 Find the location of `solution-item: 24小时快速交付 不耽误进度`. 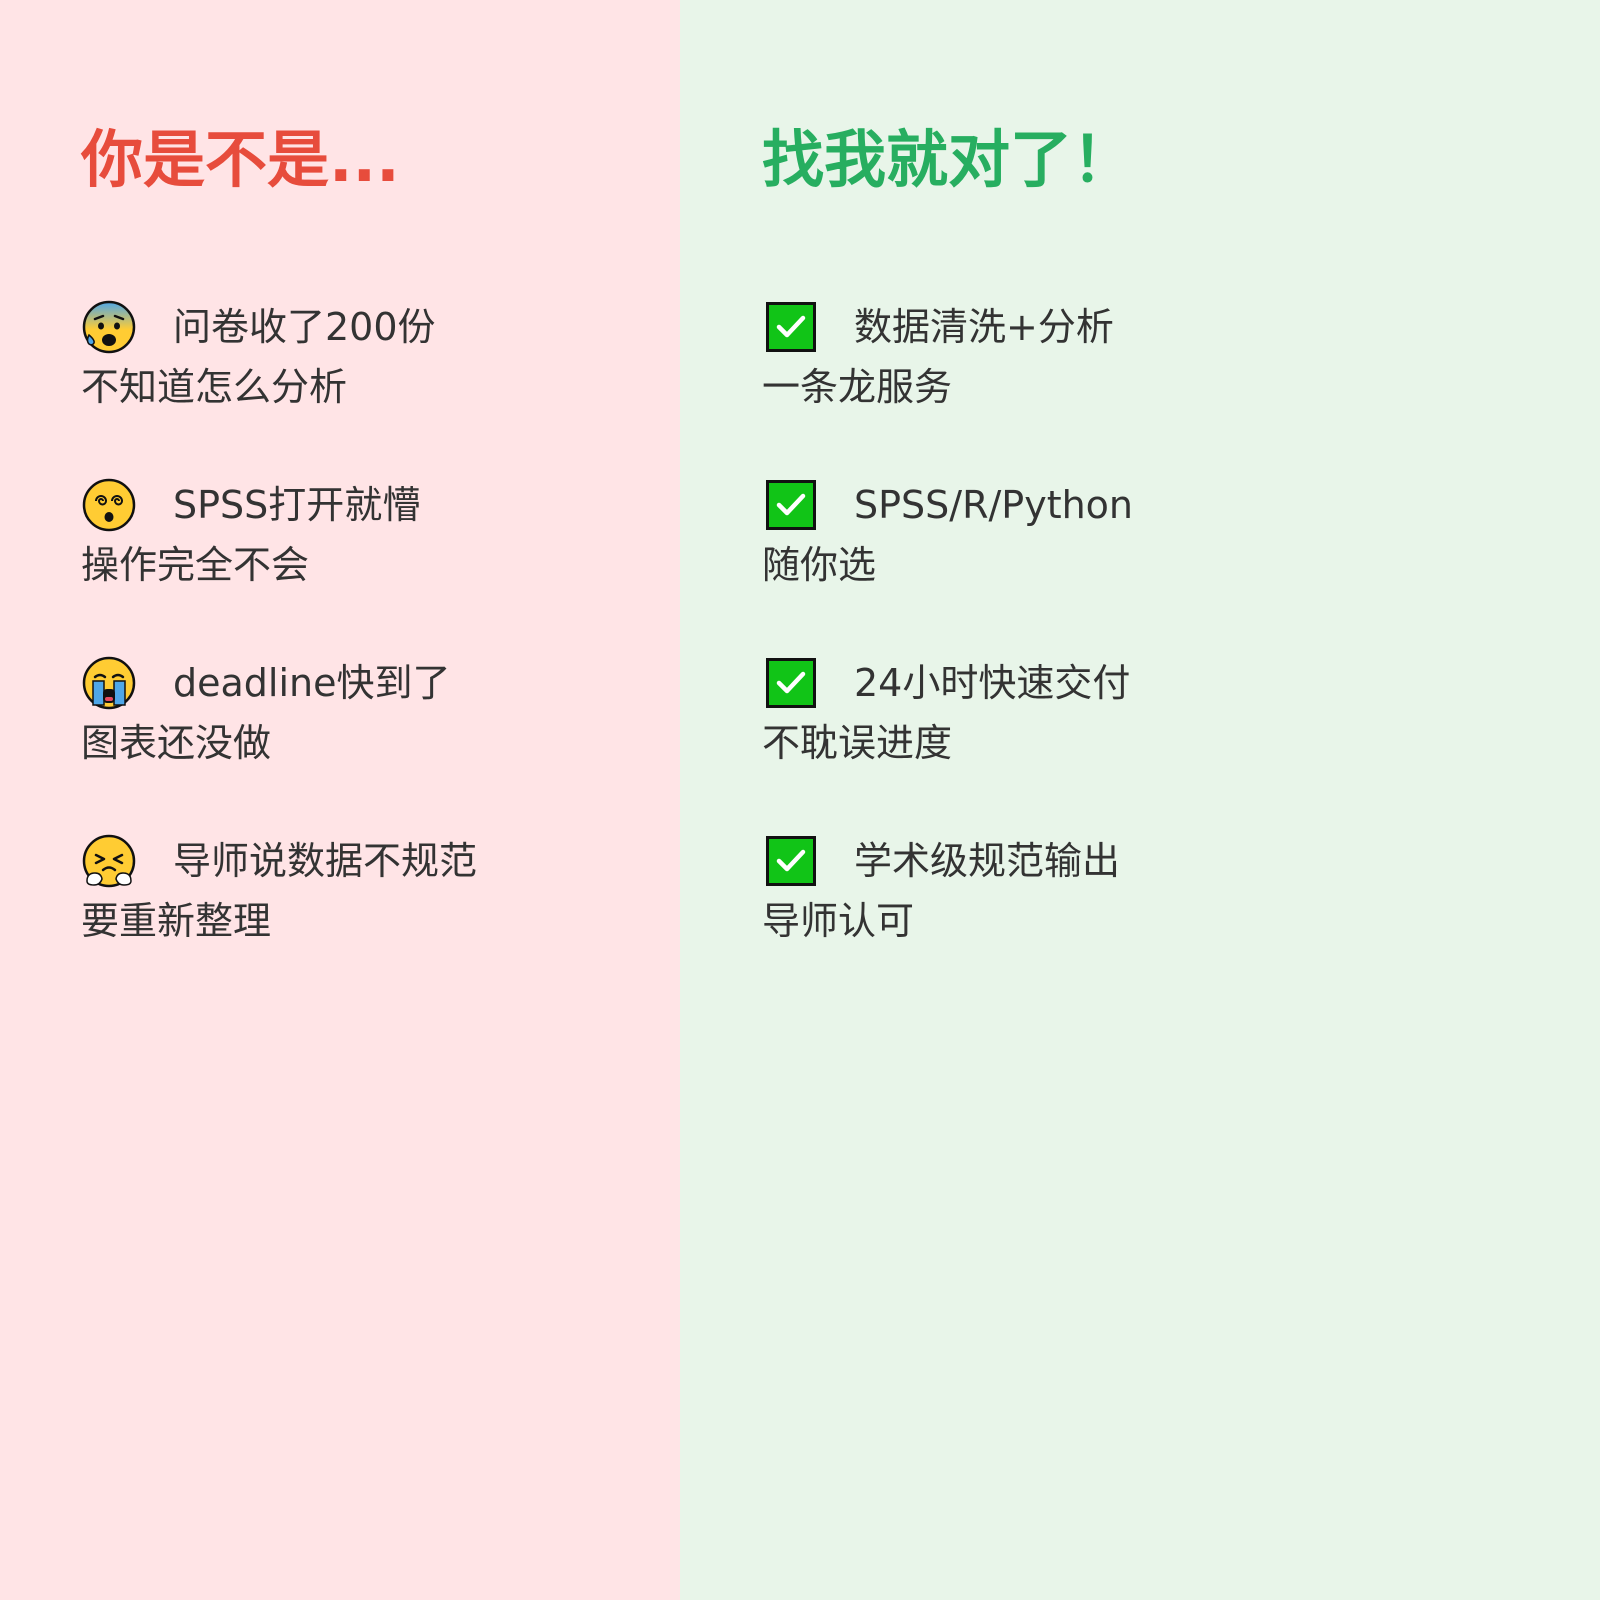

solution-item: 24小时快速交付 不耽误进度 is located at coordinates (1162, 707).